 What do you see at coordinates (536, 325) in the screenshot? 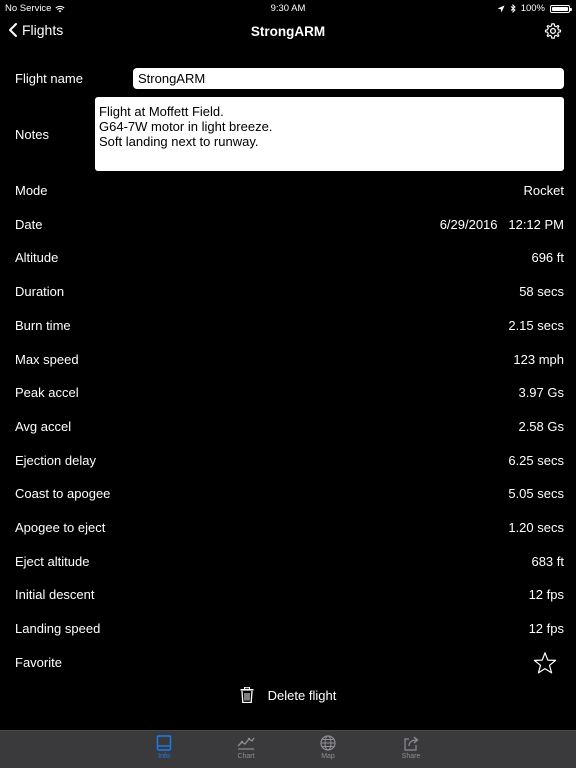
I see `detail-value: 2.15 secs` at bounding box center [536, 325].